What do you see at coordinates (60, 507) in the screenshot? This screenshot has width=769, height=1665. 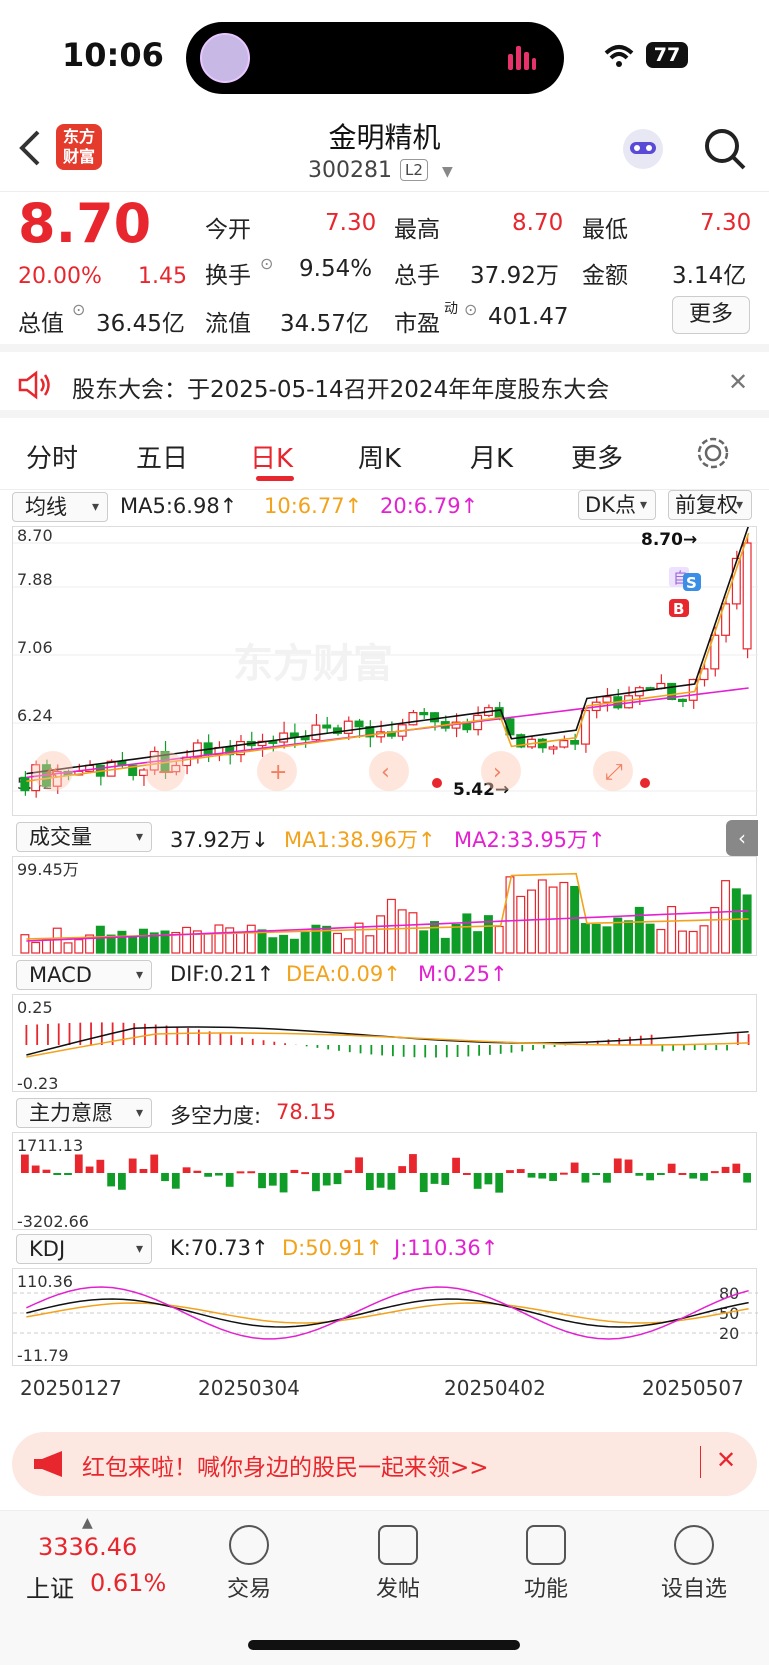 I see `indicator-select-ma: 均线` at bounding box center [60, 507].